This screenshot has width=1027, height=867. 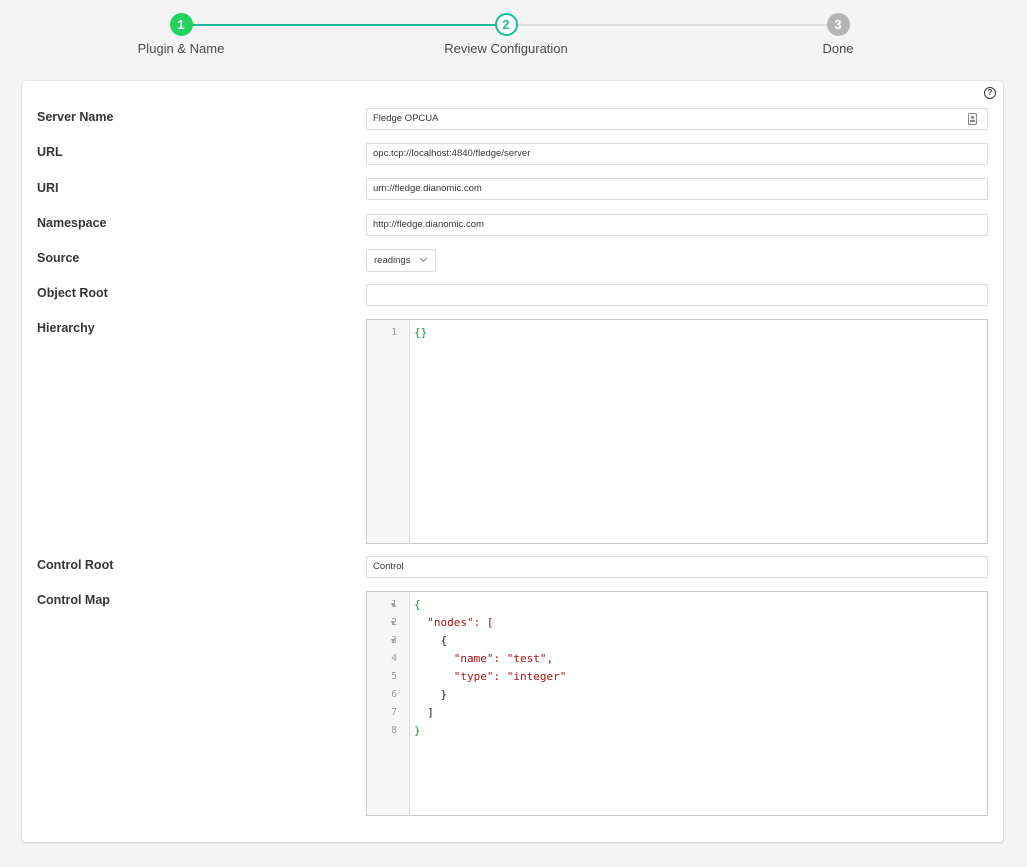 What do you see at coordinates (677, 225) in the screenshot?
I see `namespace-input: http://fledge.dianomic.com` at bounding box center [677, 225].